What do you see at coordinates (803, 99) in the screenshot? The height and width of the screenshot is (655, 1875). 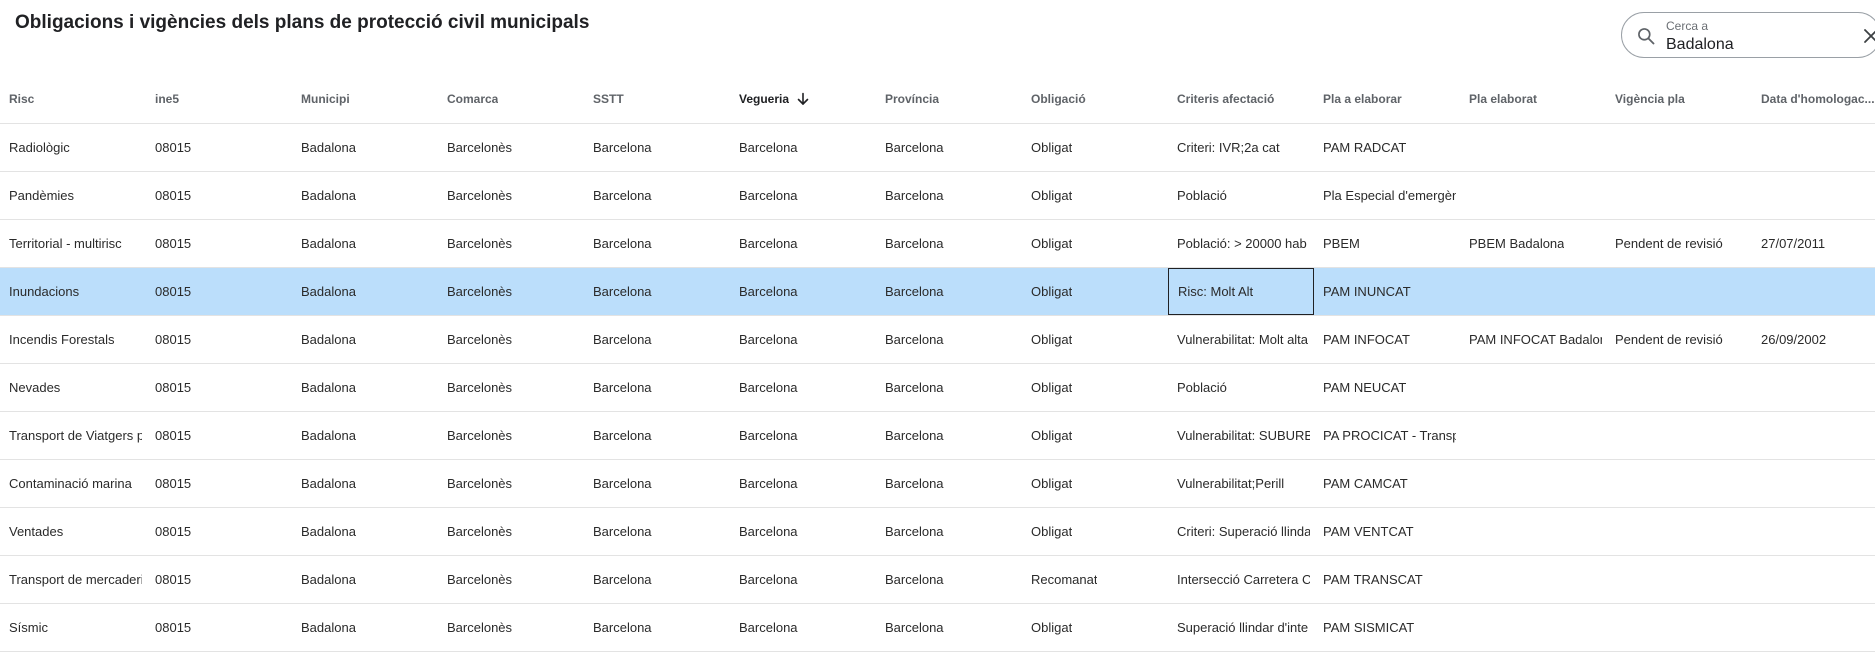 I see `column-header-5: Vegueria` at bounding box center [803, 99].